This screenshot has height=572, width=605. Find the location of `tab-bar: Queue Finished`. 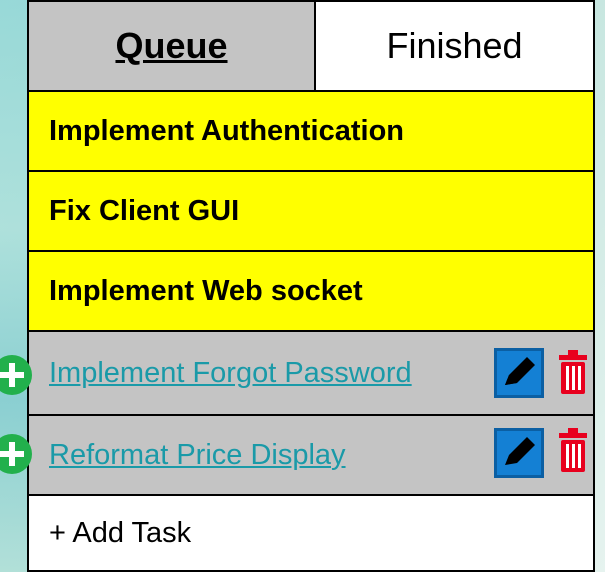

tab-bar: Queue Finished is located at coordinates (311, 47).